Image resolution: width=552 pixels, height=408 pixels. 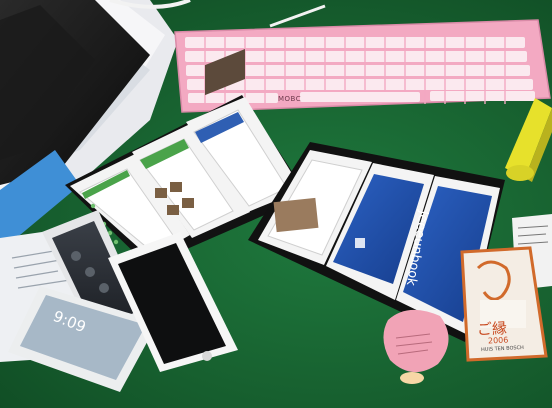 I want to click on keyboard-brand: MOBC, so click(x=290, y=99).